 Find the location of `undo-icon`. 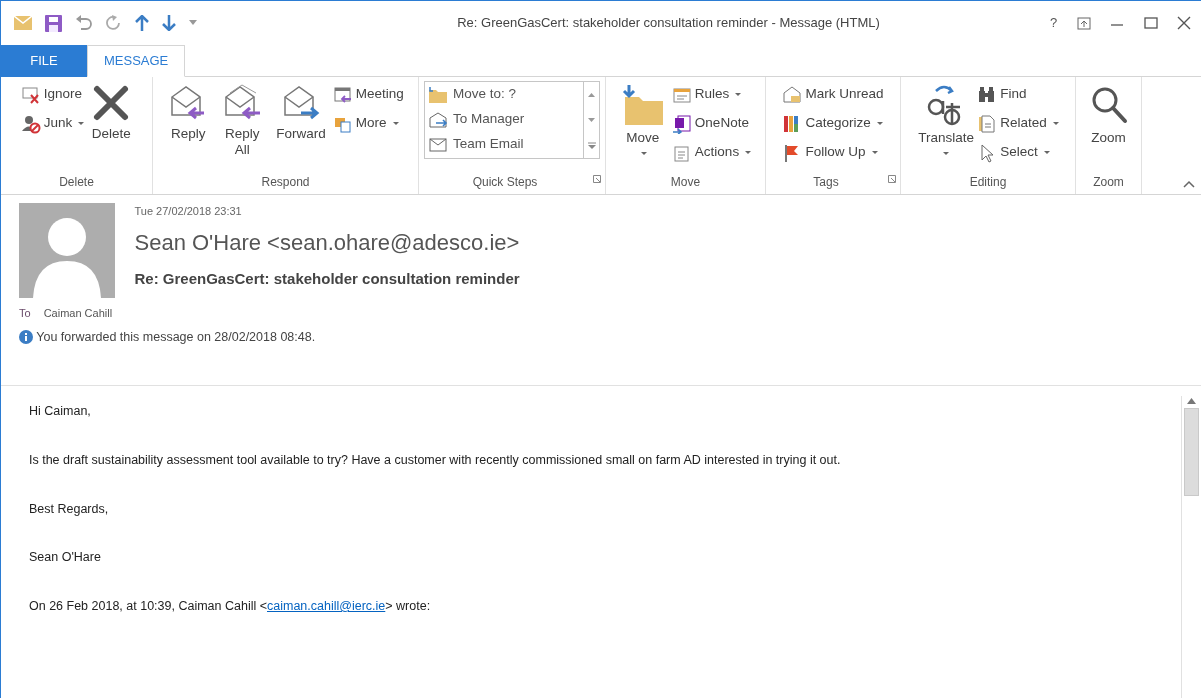

undo-icon is located at coordinates (84, 23).